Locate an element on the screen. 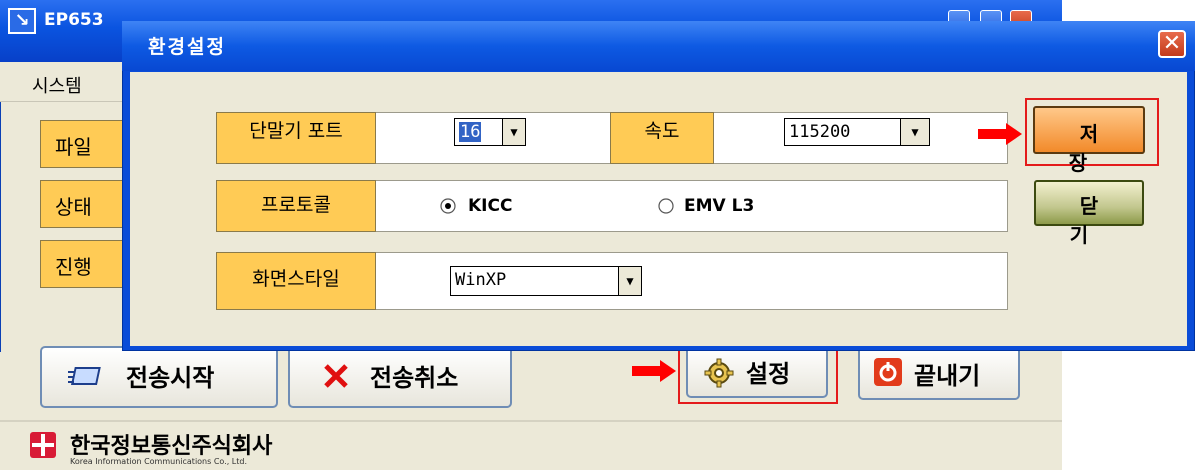 The height and width of the screenshot is (470, 1195). style-value: WinXP is located at coordinates (481, 280).